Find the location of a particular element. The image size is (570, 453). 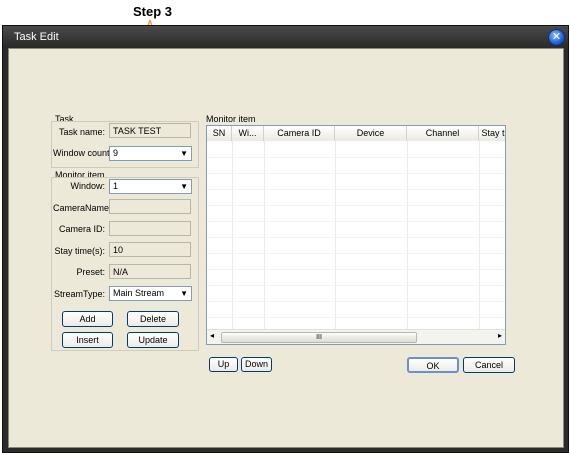

scroll-thumb: III is located at coordinates (319, 337).